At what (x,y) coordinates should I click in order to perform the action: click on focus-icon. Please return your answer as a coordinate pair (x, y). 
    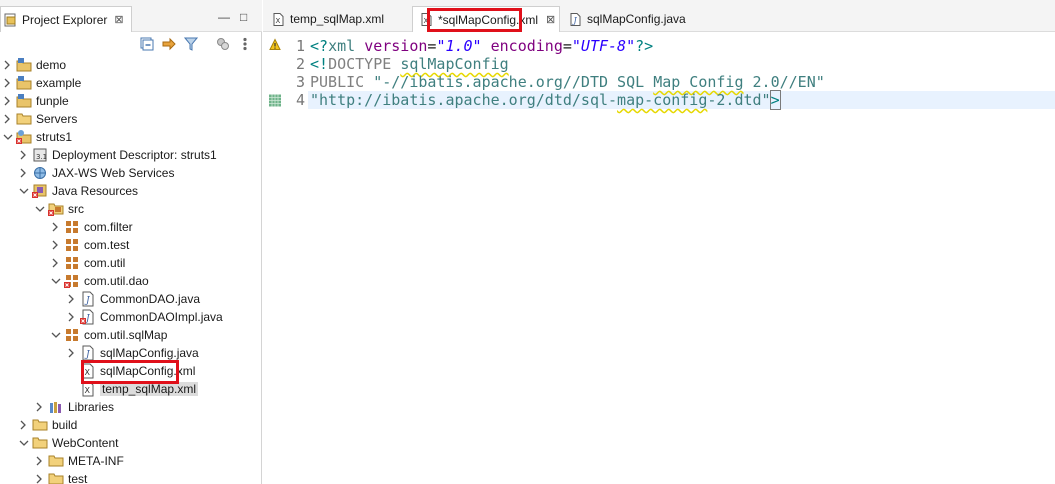
    Looking at the image, I should click on (223, 44).